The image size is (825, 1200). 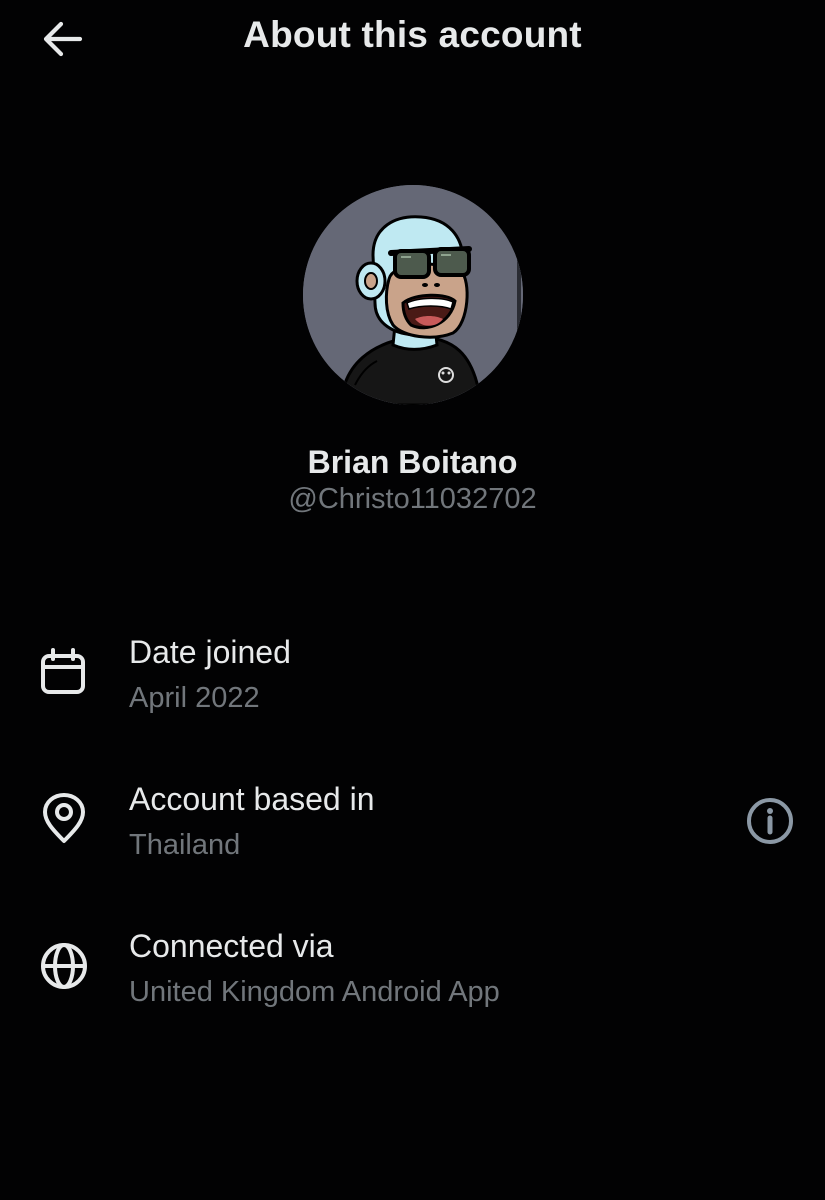 What do you see at coordinates (194, 698) in the screenshot?
I see `row-value: April 2022` at bounding box center [194, 698].